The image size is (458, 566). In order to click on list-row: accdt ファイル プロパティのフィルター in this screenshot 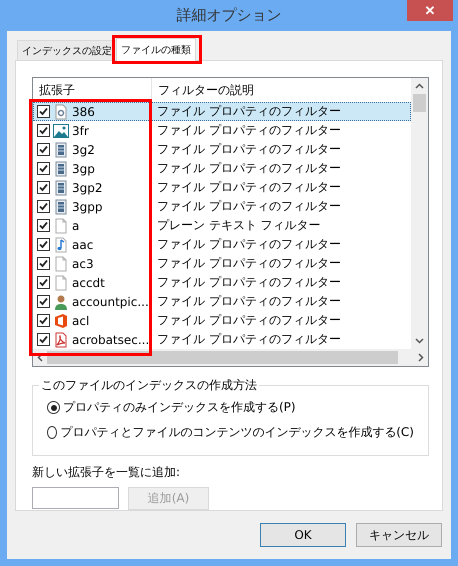, I will do `click(222, 282)`.